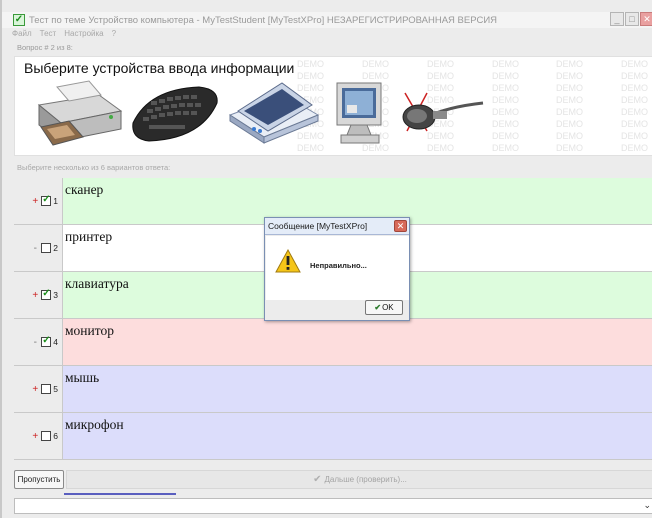 The width and height of the screenshot is (652, 518). I want to click on answer-number: 1, so click(55, 201).